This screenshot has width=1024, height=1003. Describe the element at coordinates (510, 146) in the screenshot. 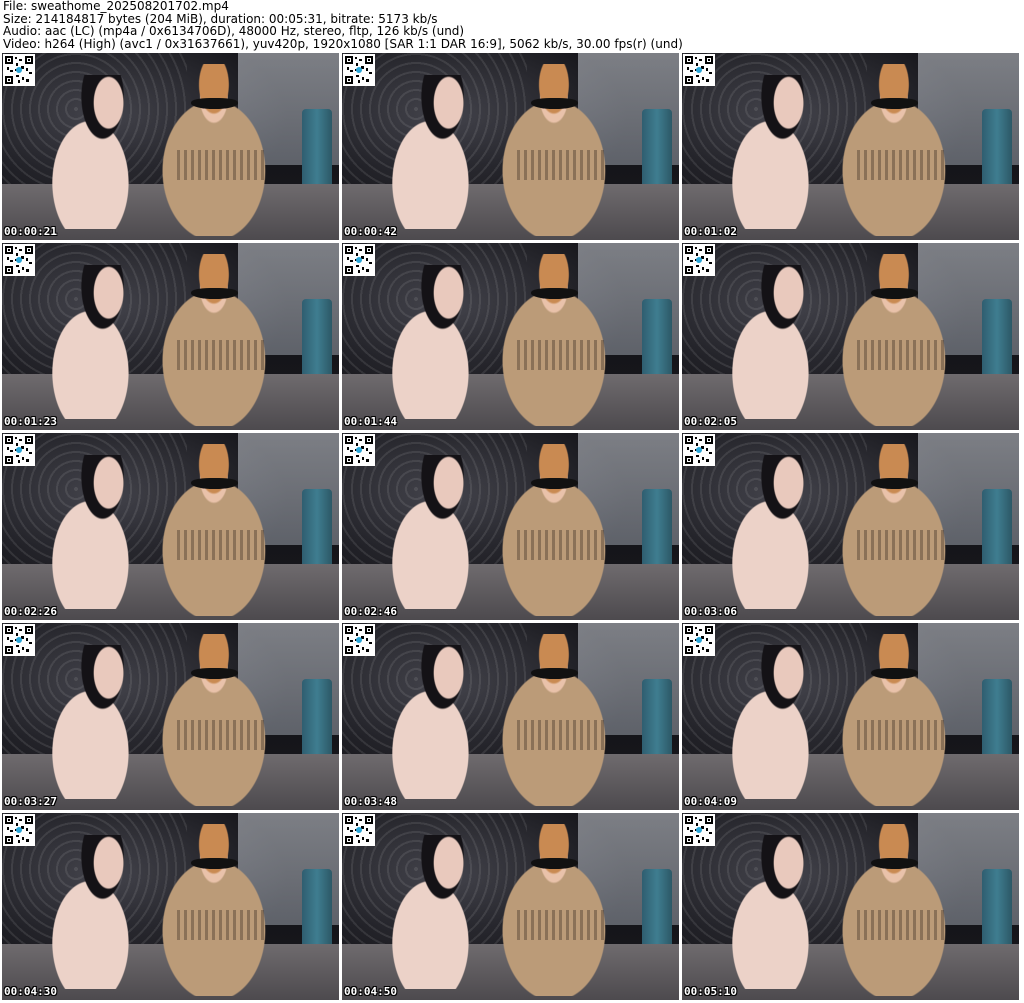

I see `video-thumbnail: 00:00:42` at that location.